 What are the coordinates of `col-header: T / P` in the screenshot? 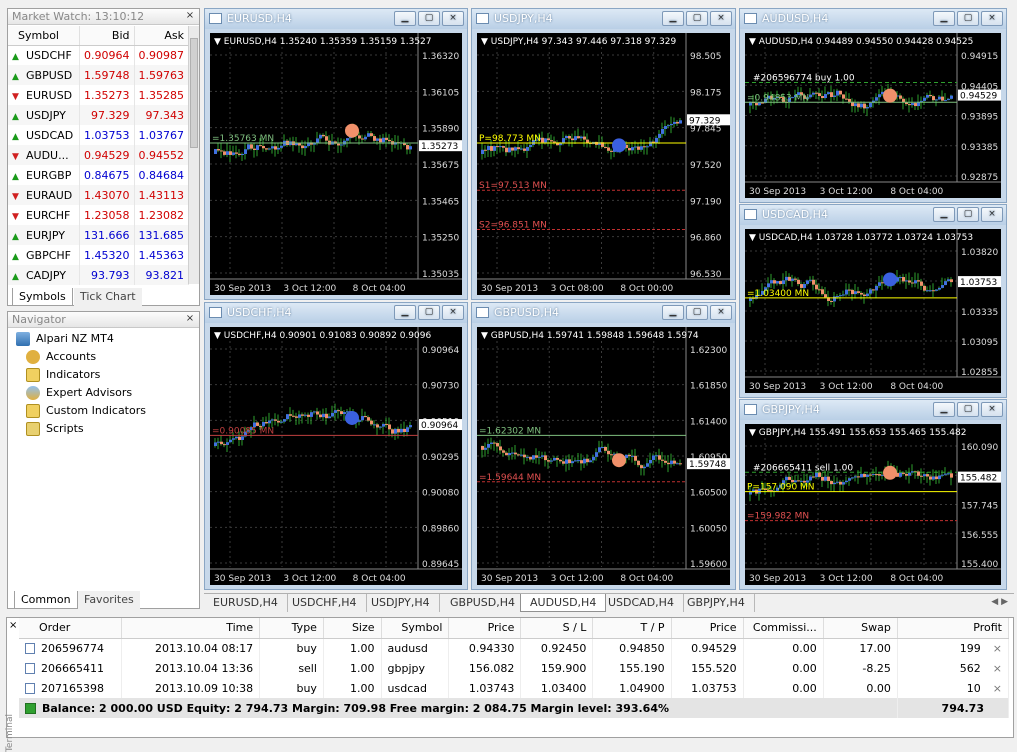 It's located at (632, 628).